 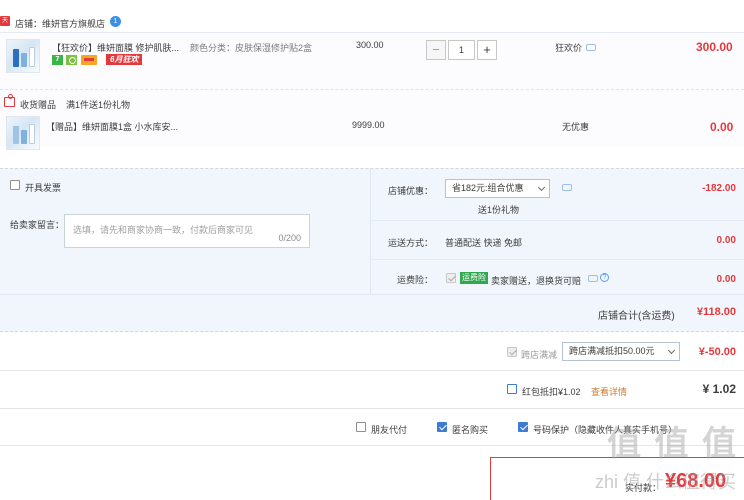 What do you see at coordinates (512, 352) in the screenshot?
I see `cross-store-checkbox` at bounding box center [512, 352].